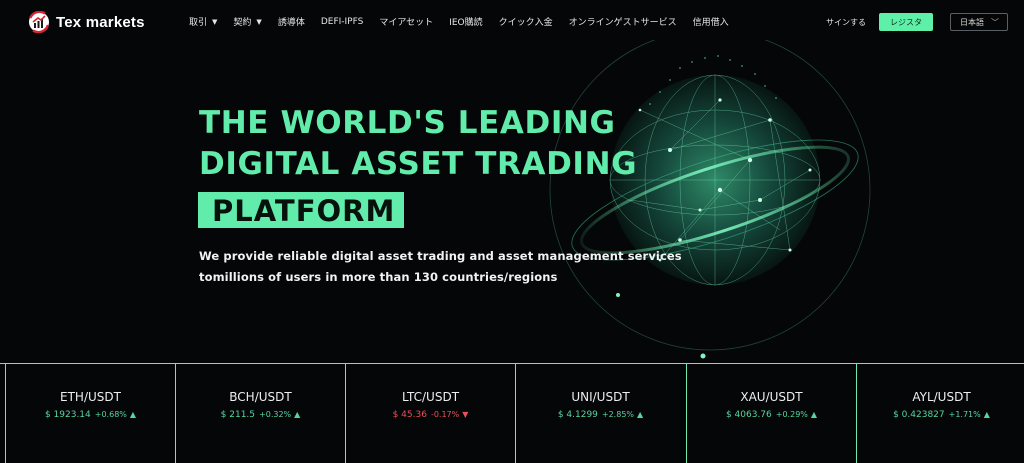 This screenshot has width=1024, height=463. What do you see at coordinates (39, 22) in the screenshot?
I see `trend-arrow-logo-icon` at bounding box center [39, 22].